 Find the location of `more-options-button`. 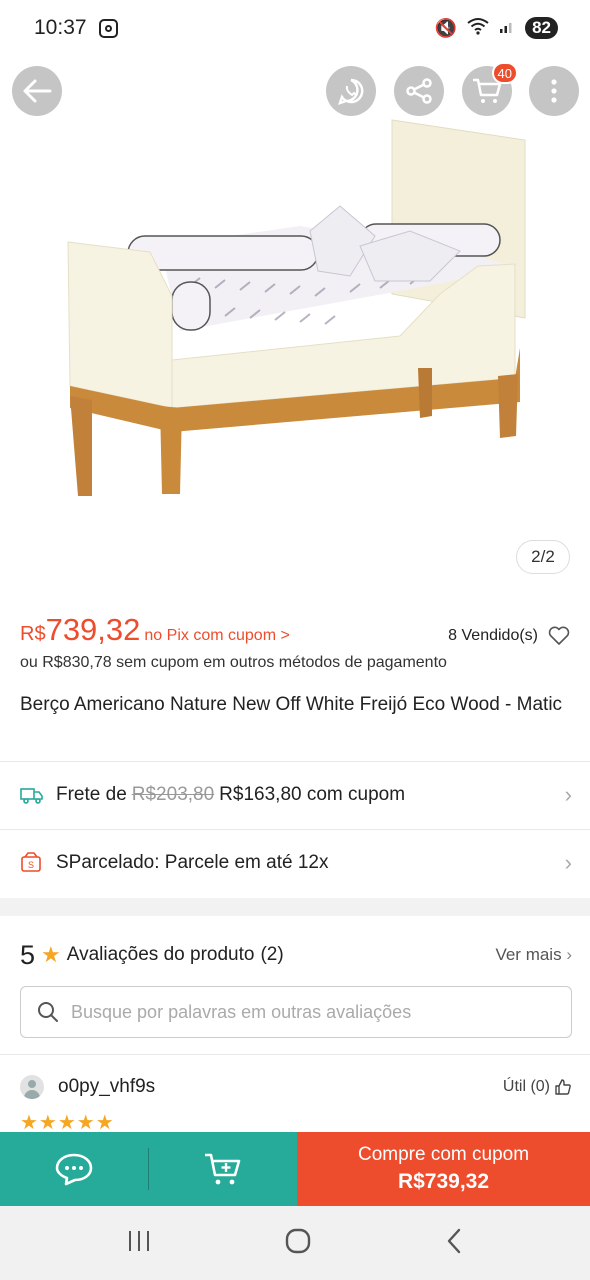

more-options-button is located at coordinates (554, 91).